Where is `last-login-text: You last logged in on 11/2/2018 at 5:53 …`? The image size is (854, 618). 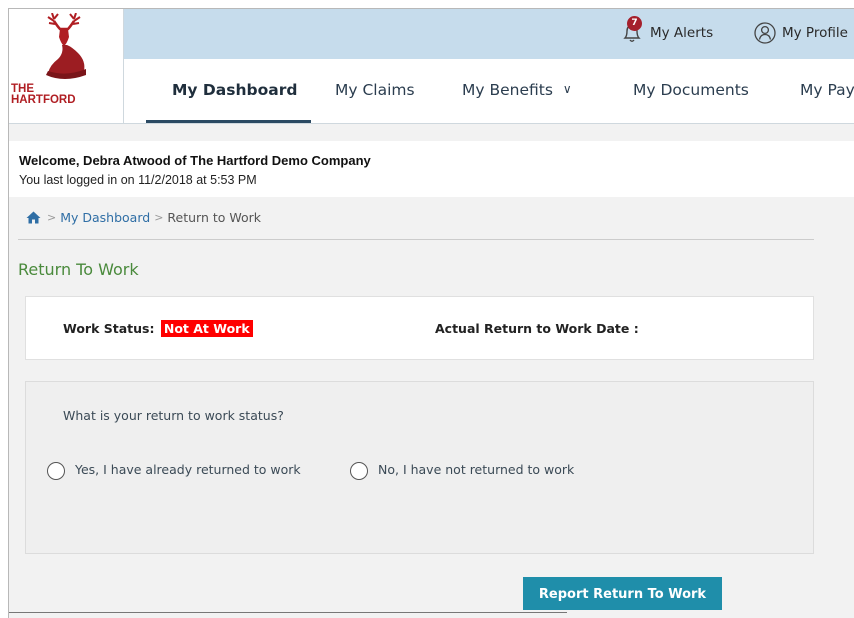
last-login-text: You last logged in on 11/2/2018 at 5:53 … is located at coordinates (138, 180).